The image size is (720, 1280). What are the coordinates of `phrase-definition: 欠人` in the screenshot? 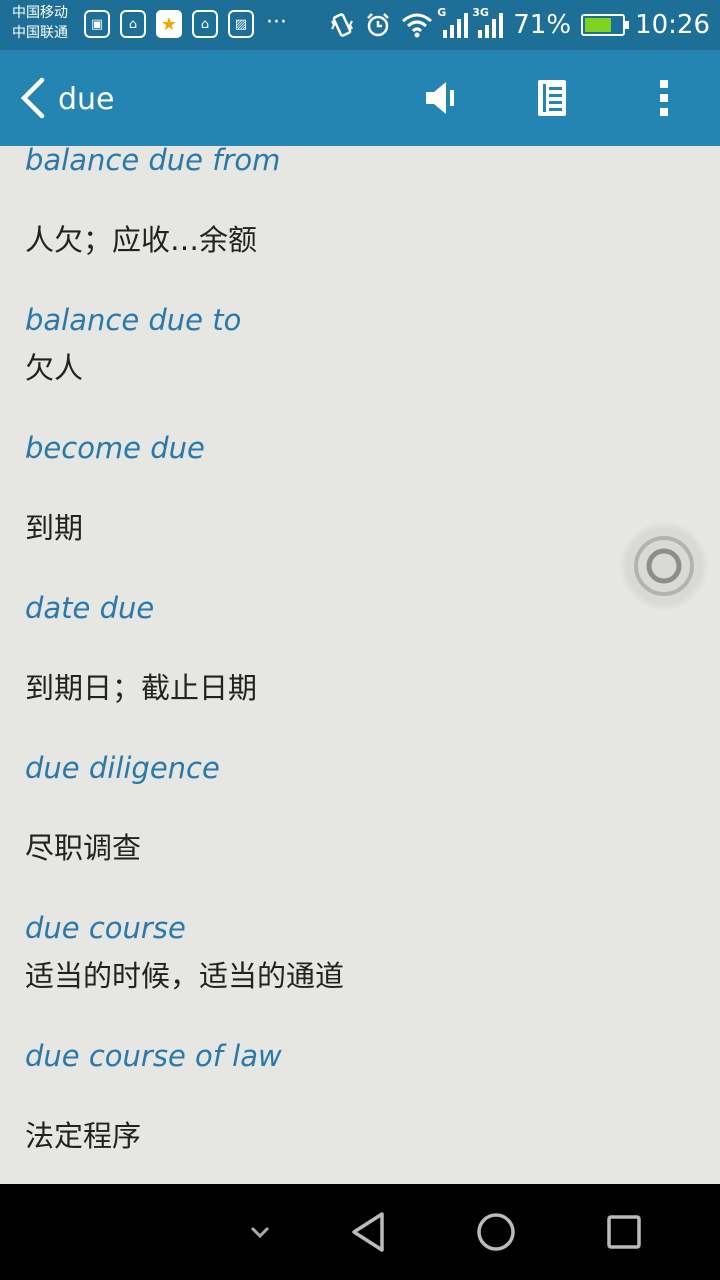 It's located at (54, 368).